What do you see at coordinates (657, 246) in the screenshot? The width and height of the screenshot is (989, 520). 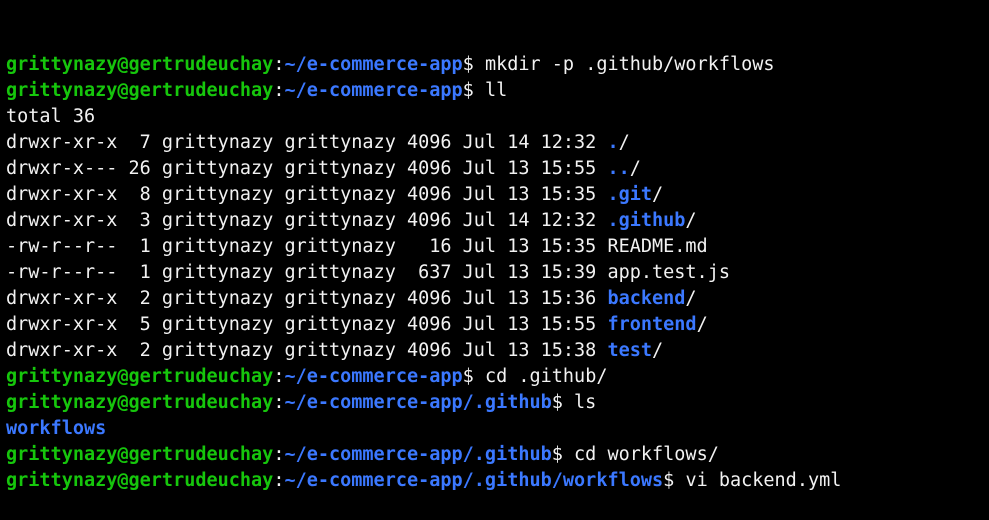 I see `file-name: README.md` at bounding box center [657, 246].